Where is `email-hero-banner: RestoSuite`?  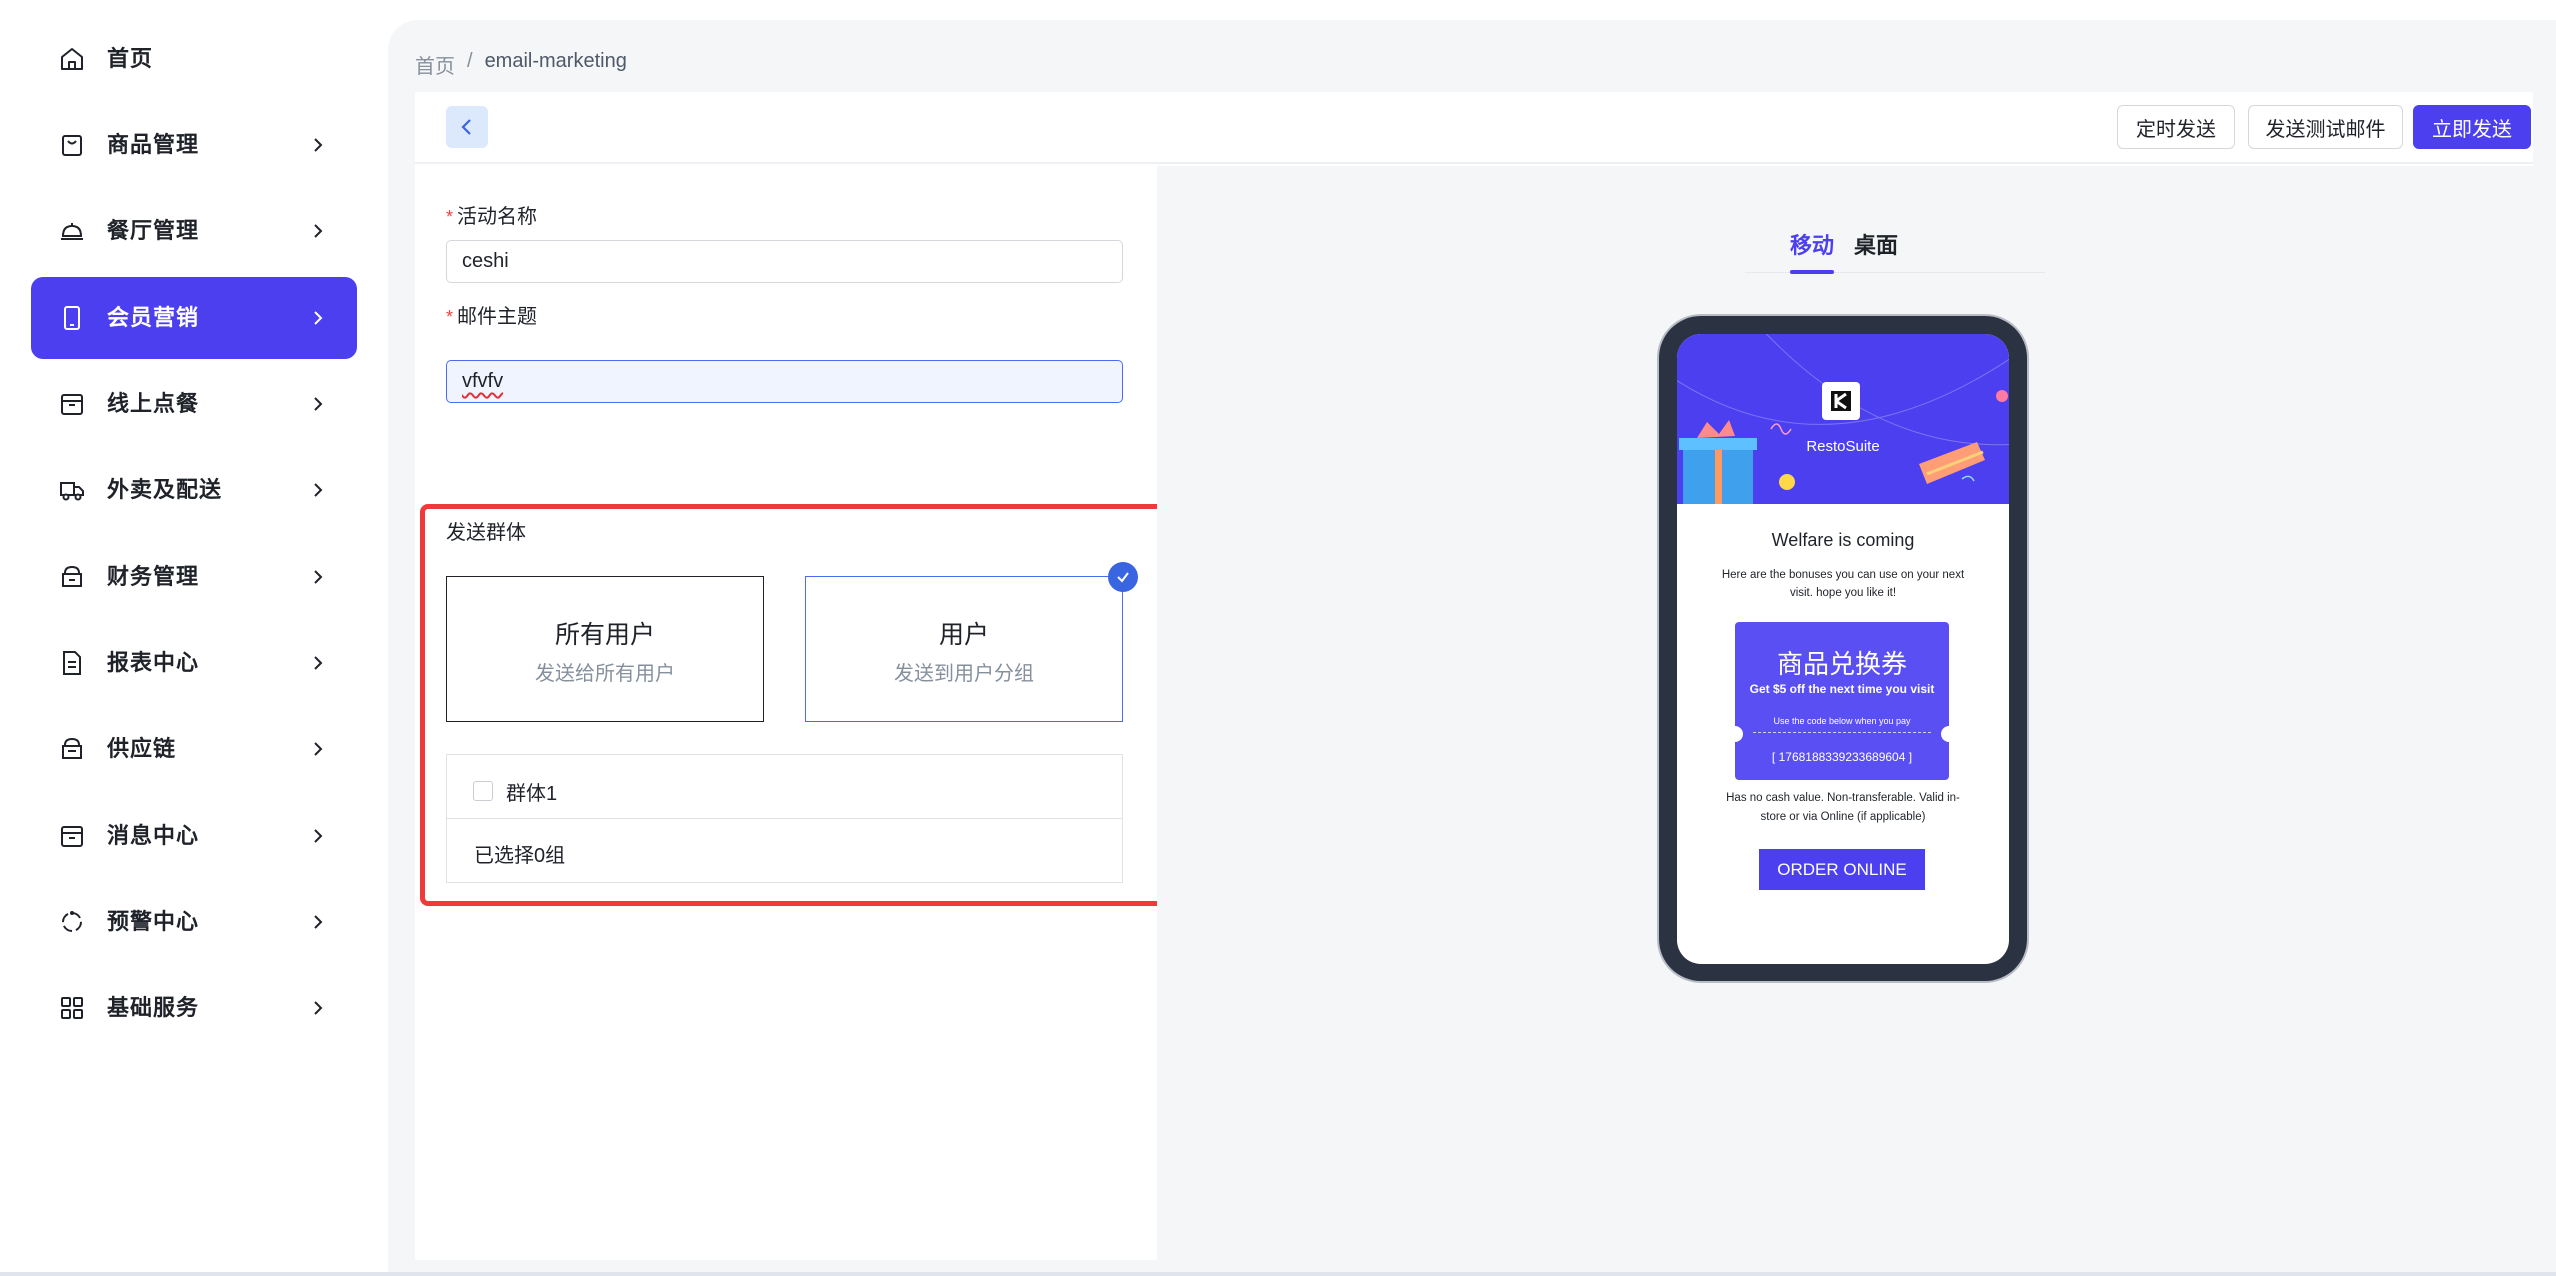 email-hero-banner: RestoSuite is located at coordinates (1843, 419).